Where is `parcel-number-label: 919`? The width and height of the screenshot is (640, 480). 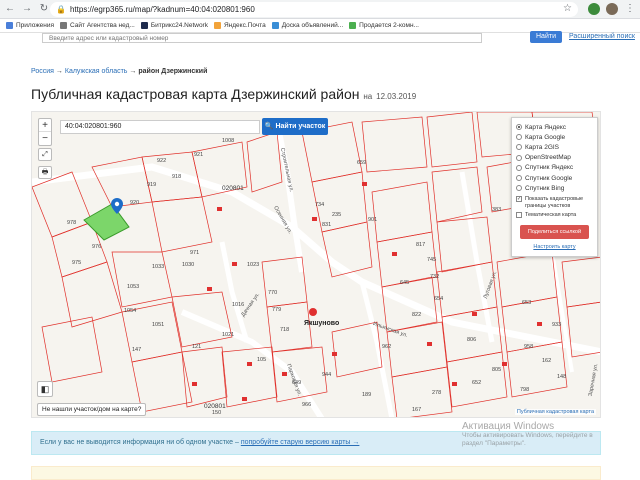
parcel-number-label: 919 is located at coordinates (151, 185).